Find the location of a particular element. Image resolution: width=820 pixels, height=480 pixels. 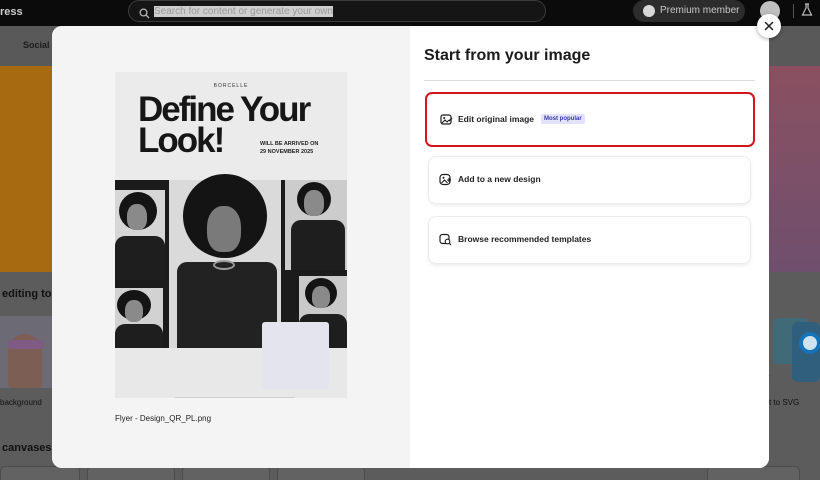

flyer-date-line-1: WILL BE ARRIVED ON is located at coordinates (289, 144).